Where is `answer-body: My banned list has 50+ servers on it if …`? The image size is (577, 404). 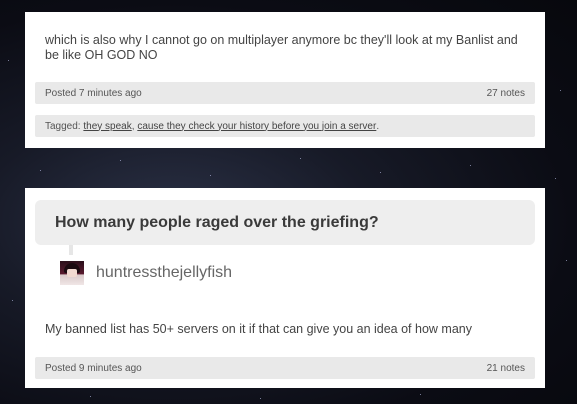 answer-body: My banned list has 50+ servers on it if … is located at coordinates (258, 329).